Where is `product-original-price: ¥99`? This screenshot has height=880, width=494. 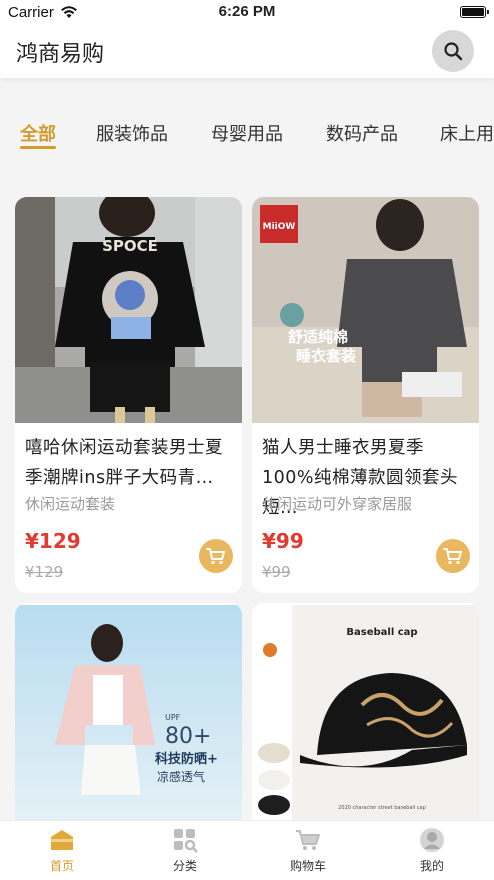
product-original-price: ¥99 is located at coordinates (276, 572).